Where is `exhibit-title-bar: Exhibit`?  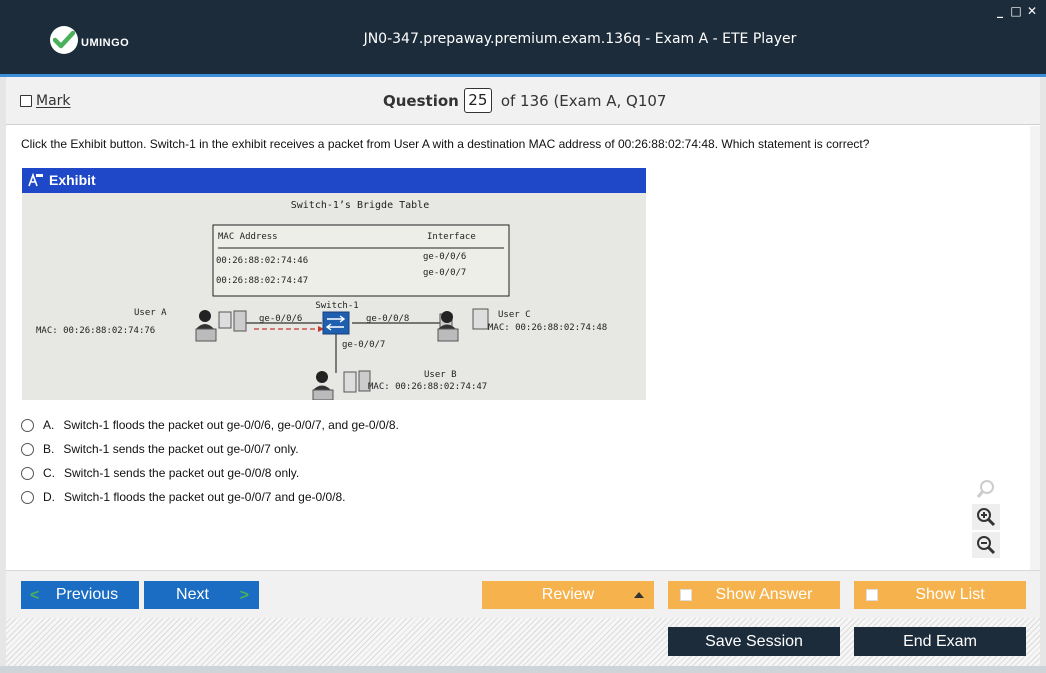
exhibit-title-bar: Exhibit is located at coordinates (334, 180).